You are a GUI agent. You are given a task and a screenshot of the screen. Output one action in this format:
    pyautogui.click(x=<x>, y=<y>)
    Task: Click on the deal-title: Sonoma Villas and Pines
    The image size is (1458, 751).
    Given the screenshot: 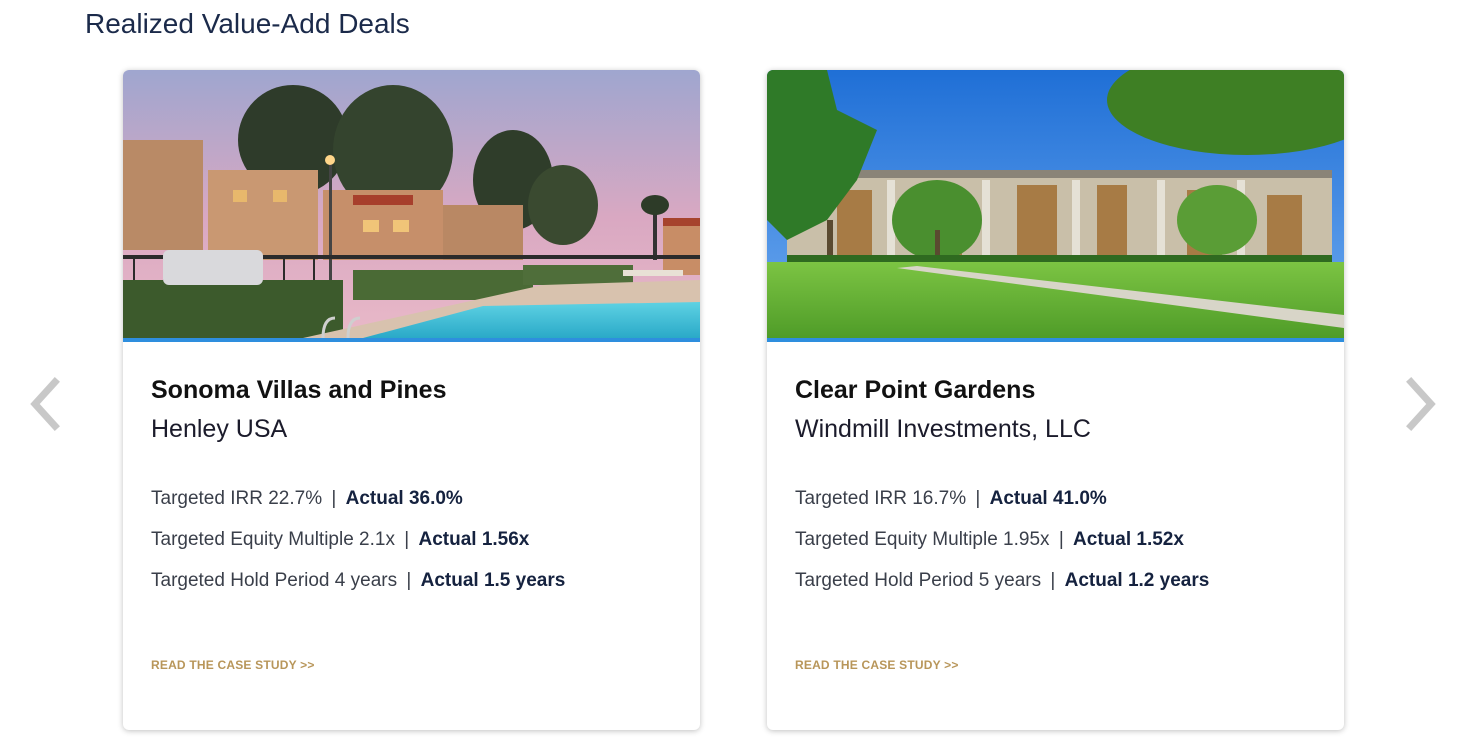 What is the action you would take?
    pyautogui.click(x=299, y=390)
    